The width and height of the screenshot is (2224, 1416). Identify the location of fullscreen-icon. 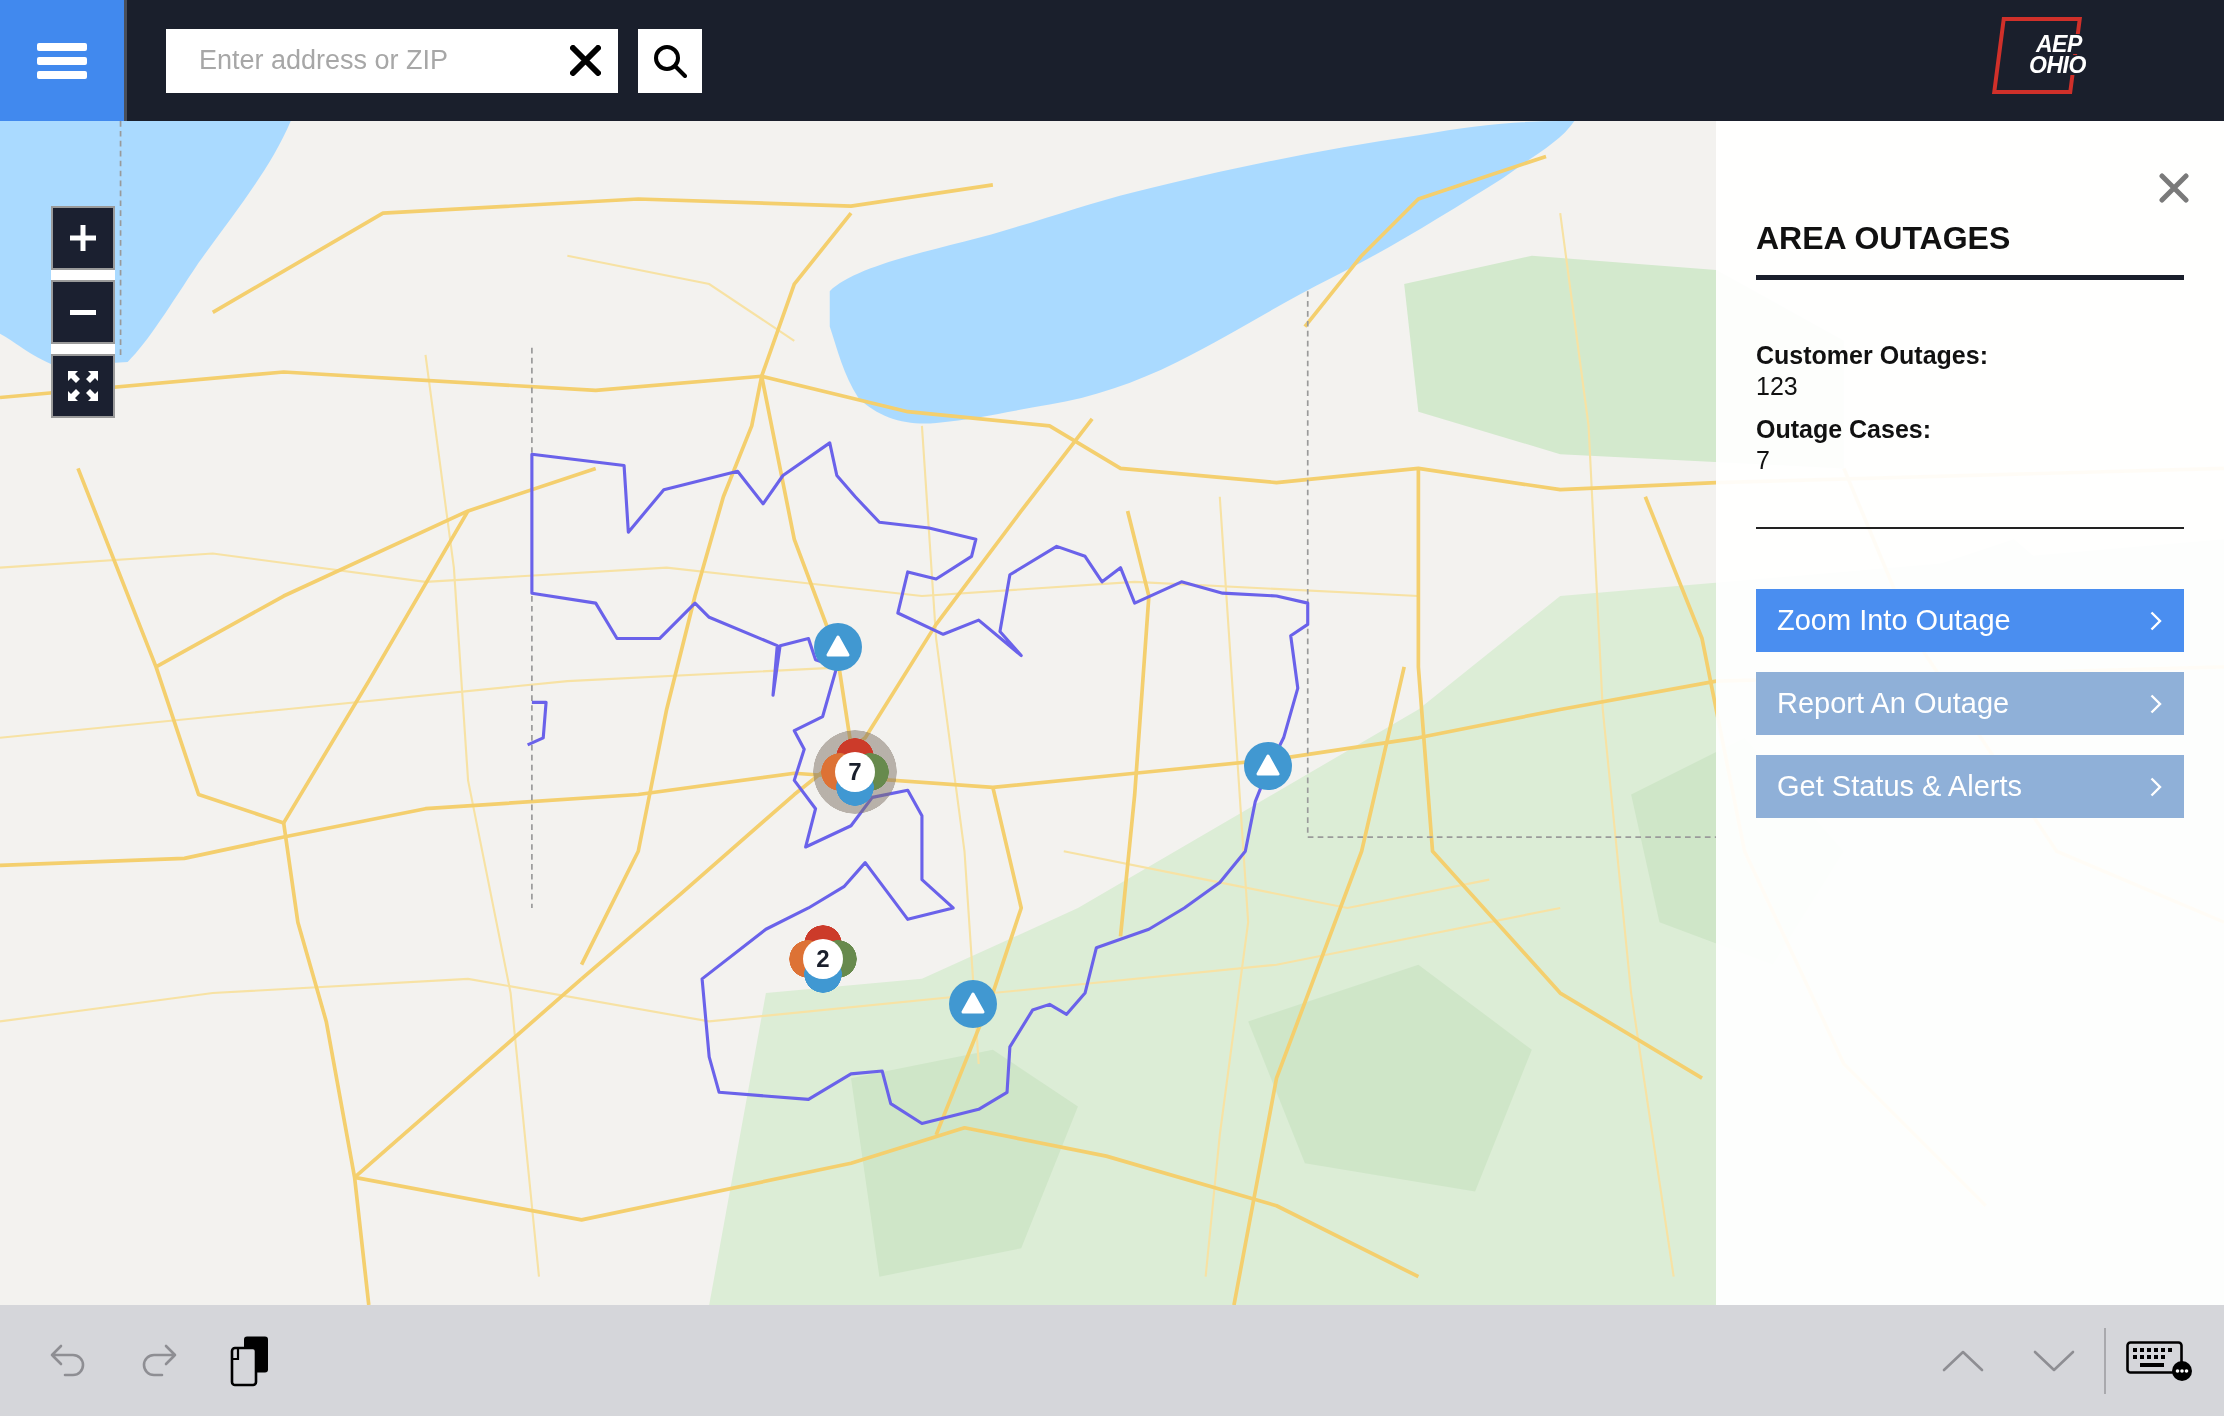
(83, 386).